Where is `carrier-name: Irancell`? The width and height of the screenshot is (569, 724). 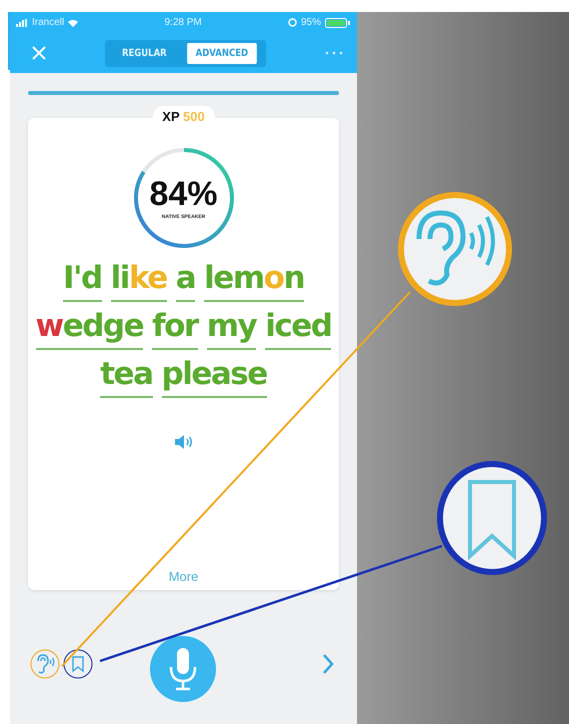
carrier-name: Irancell is located at coordinates (48, 22).